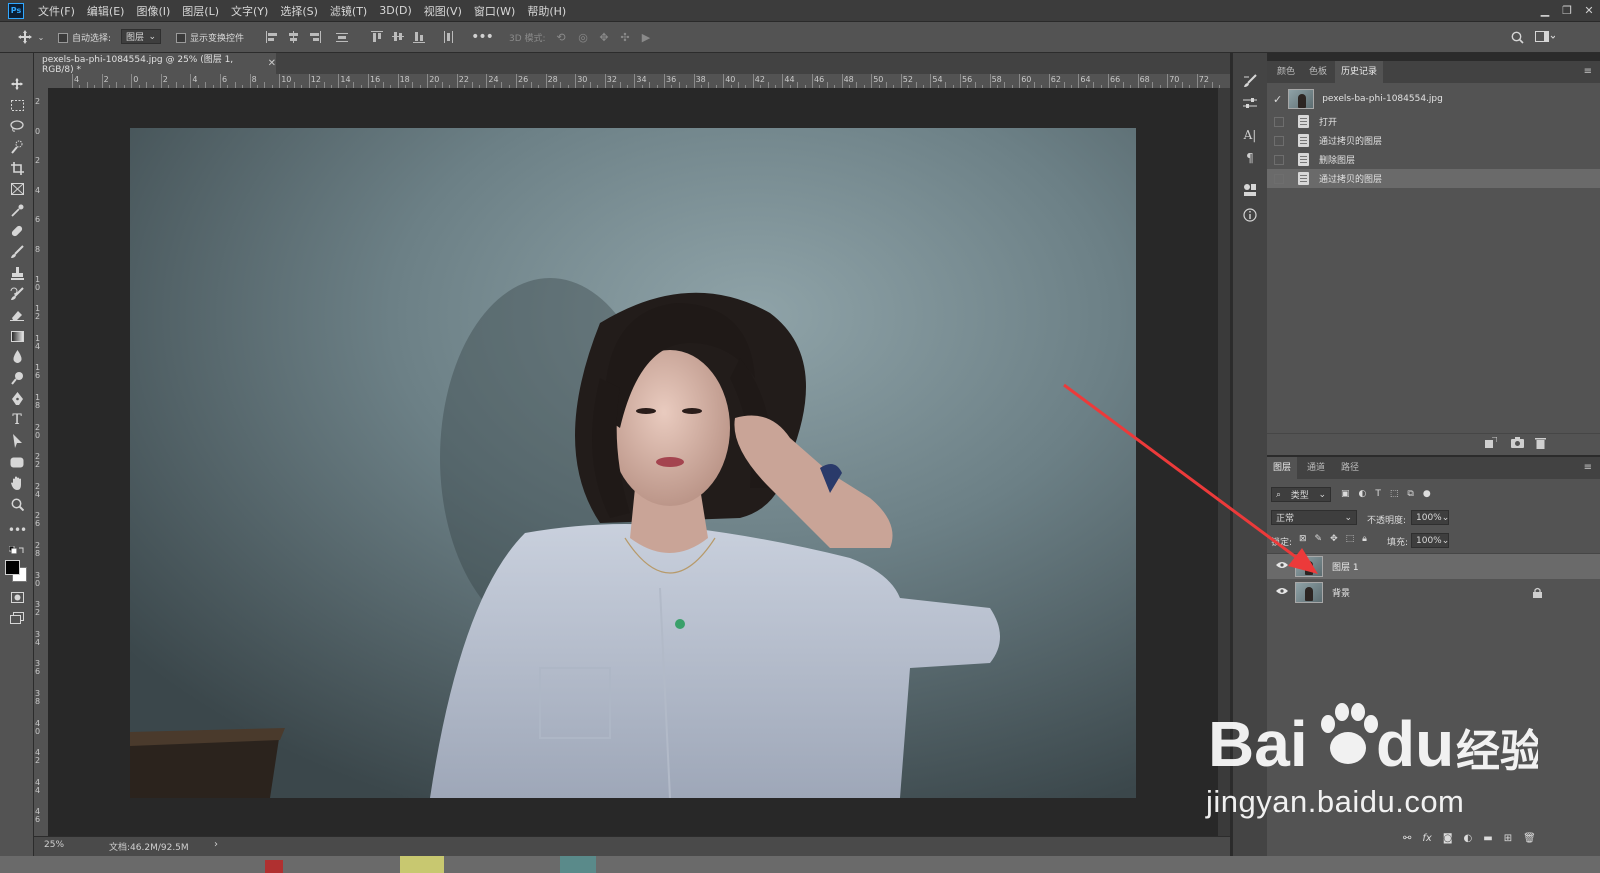 This screenshot has height=873, width=1600. Describe the element at coordinates (54, 845) in the screenshot. I see `zoom-level: 25%` at that location.